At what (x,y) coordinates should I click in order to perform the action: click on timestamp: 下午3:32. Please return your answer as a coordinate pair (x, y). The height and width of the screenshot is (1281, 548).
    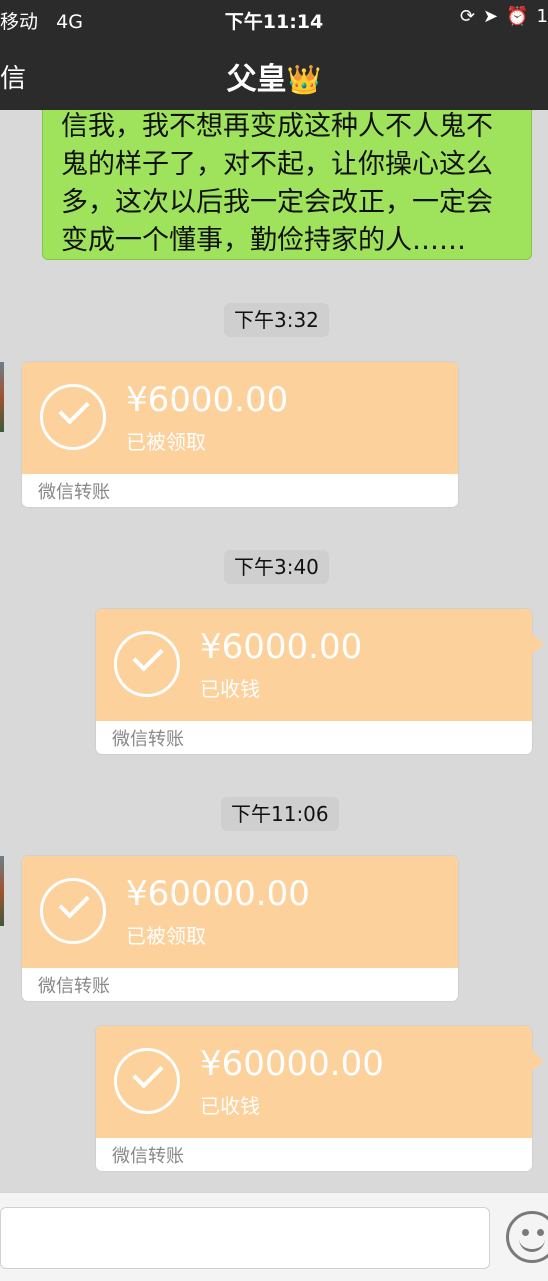
    Looking at the image, I should click on (276, 320).